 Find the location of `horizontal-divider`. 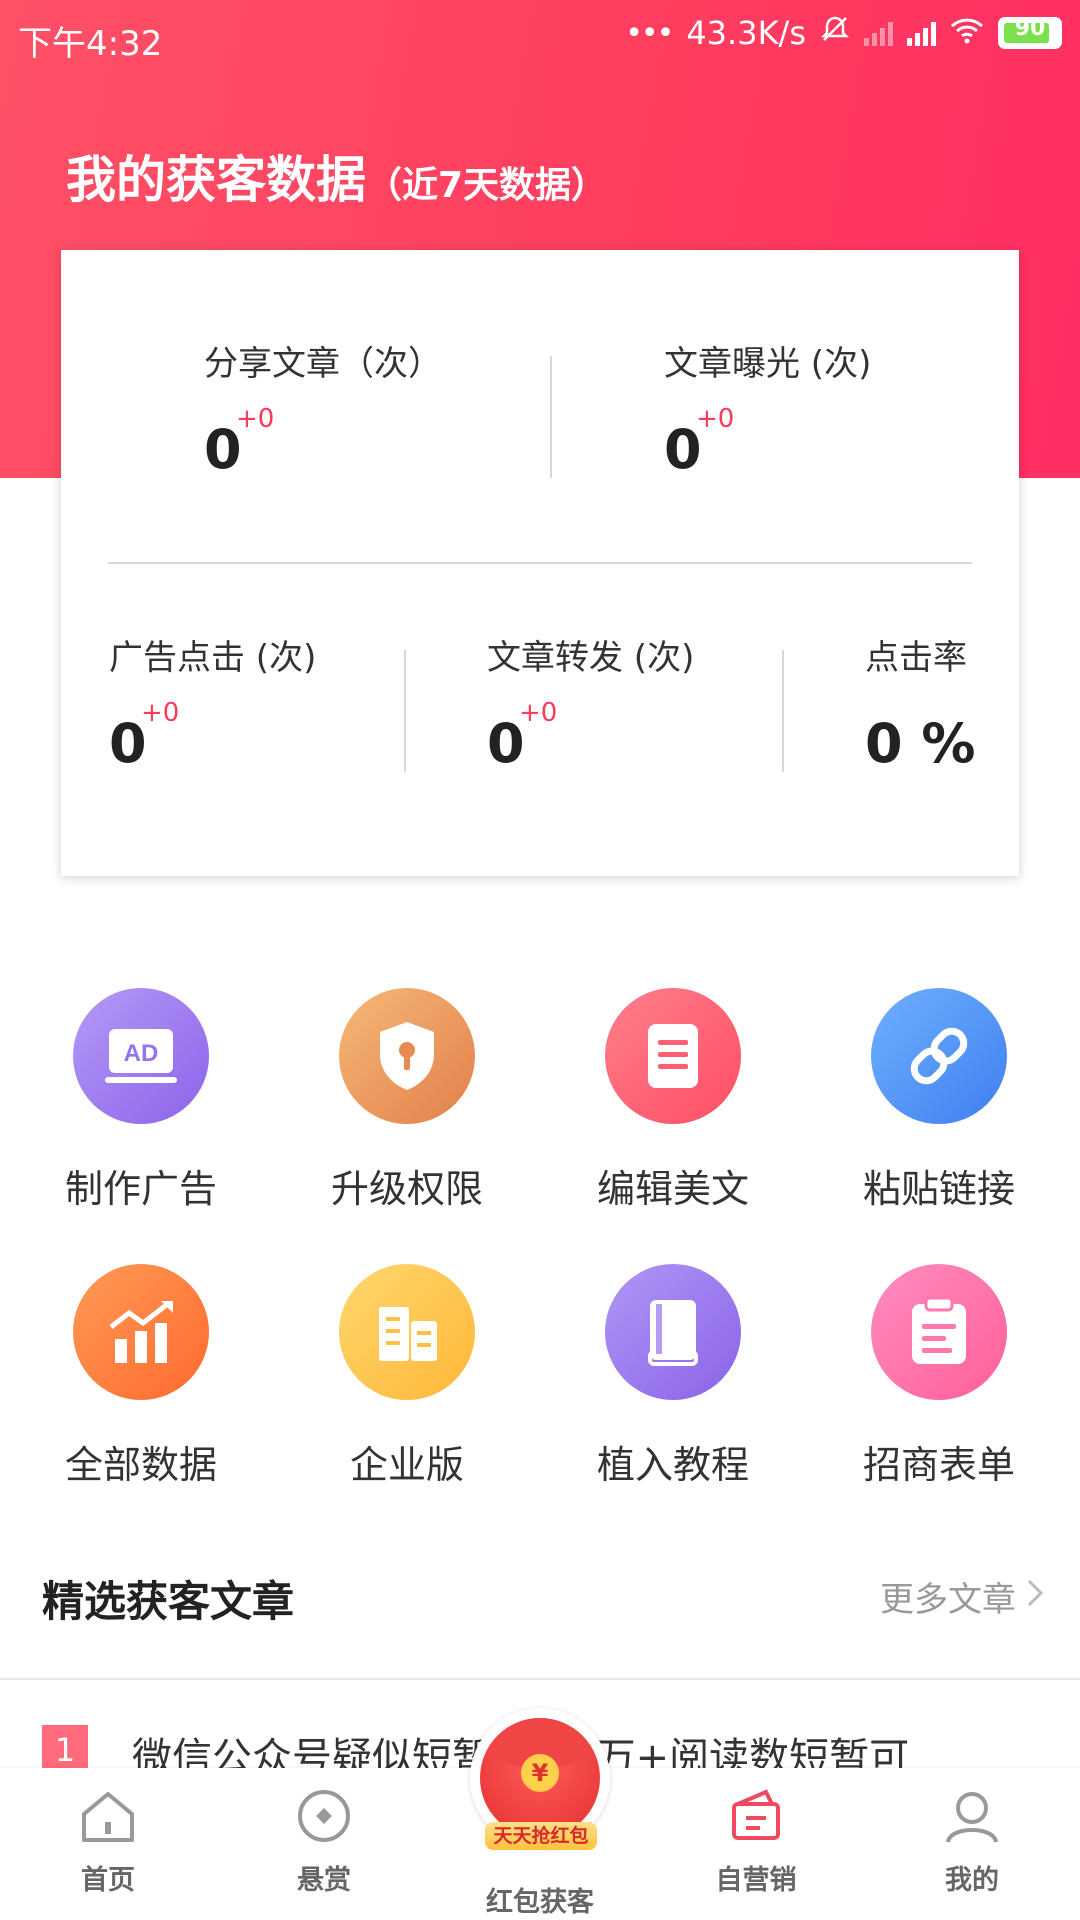

horizontal-divider is located at coordinates (540, 563).